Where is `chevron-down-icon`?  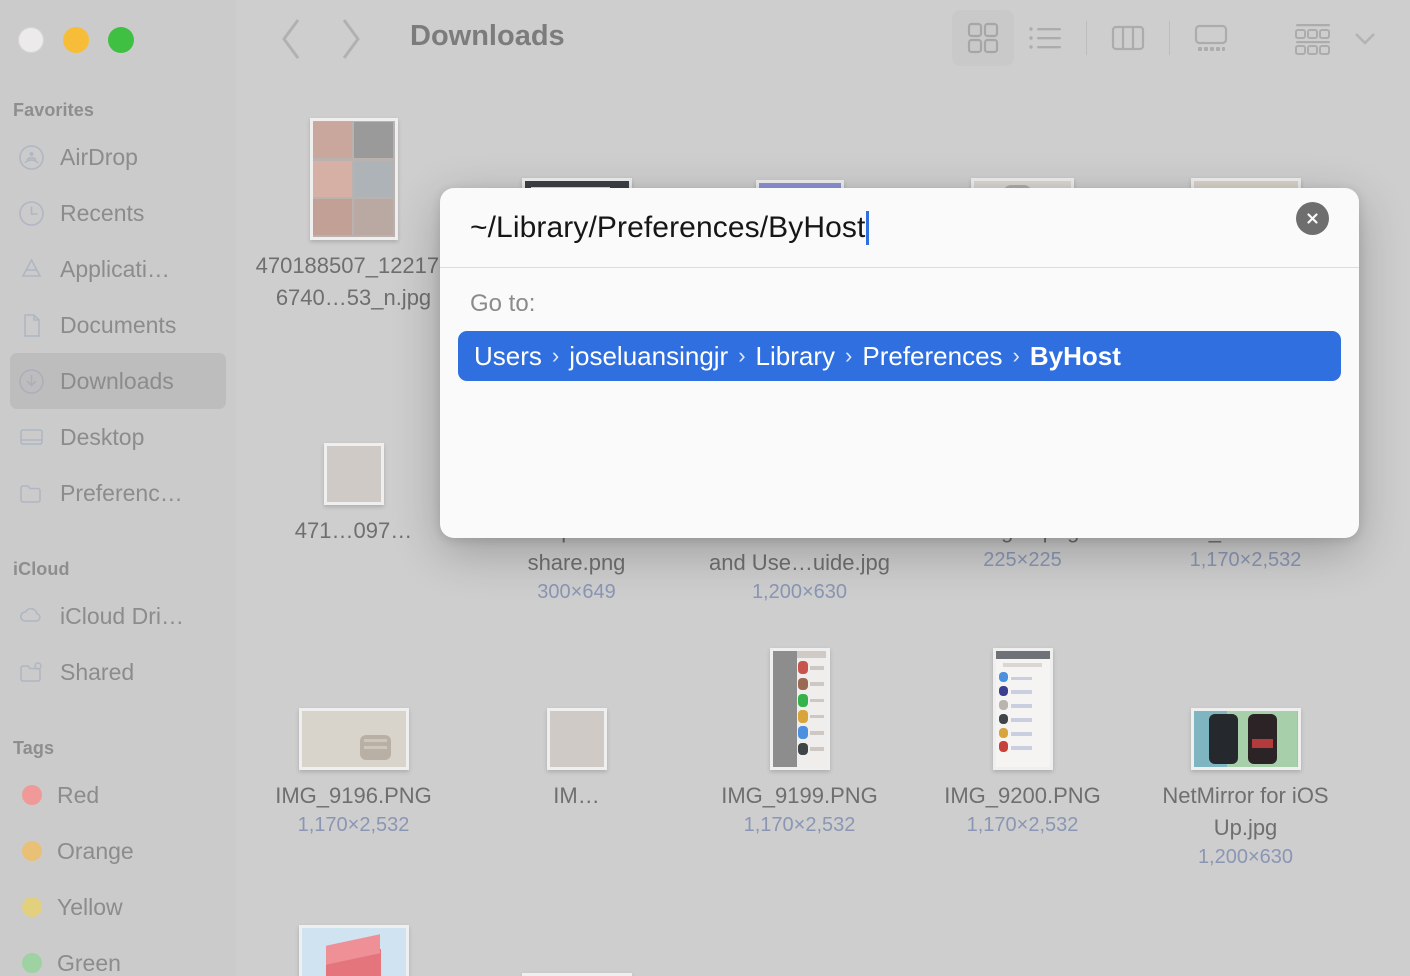
chevron-down-icon is located at coordinates (1365, 38).